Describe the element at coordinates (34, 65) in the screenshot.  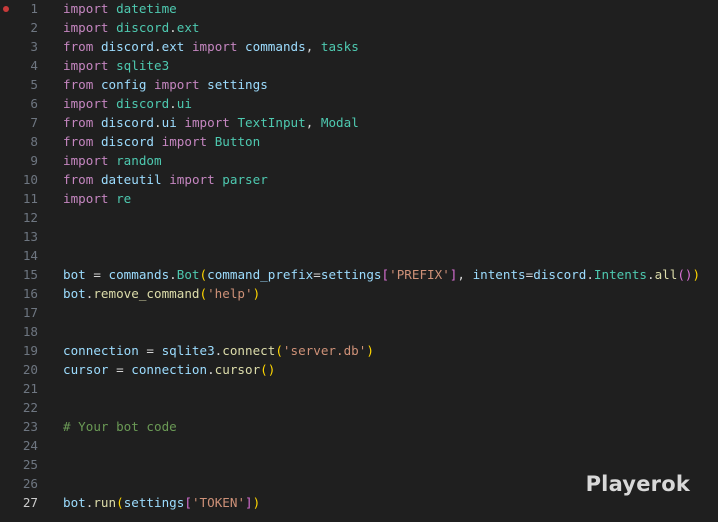
I see `line-number: 4` at that location.